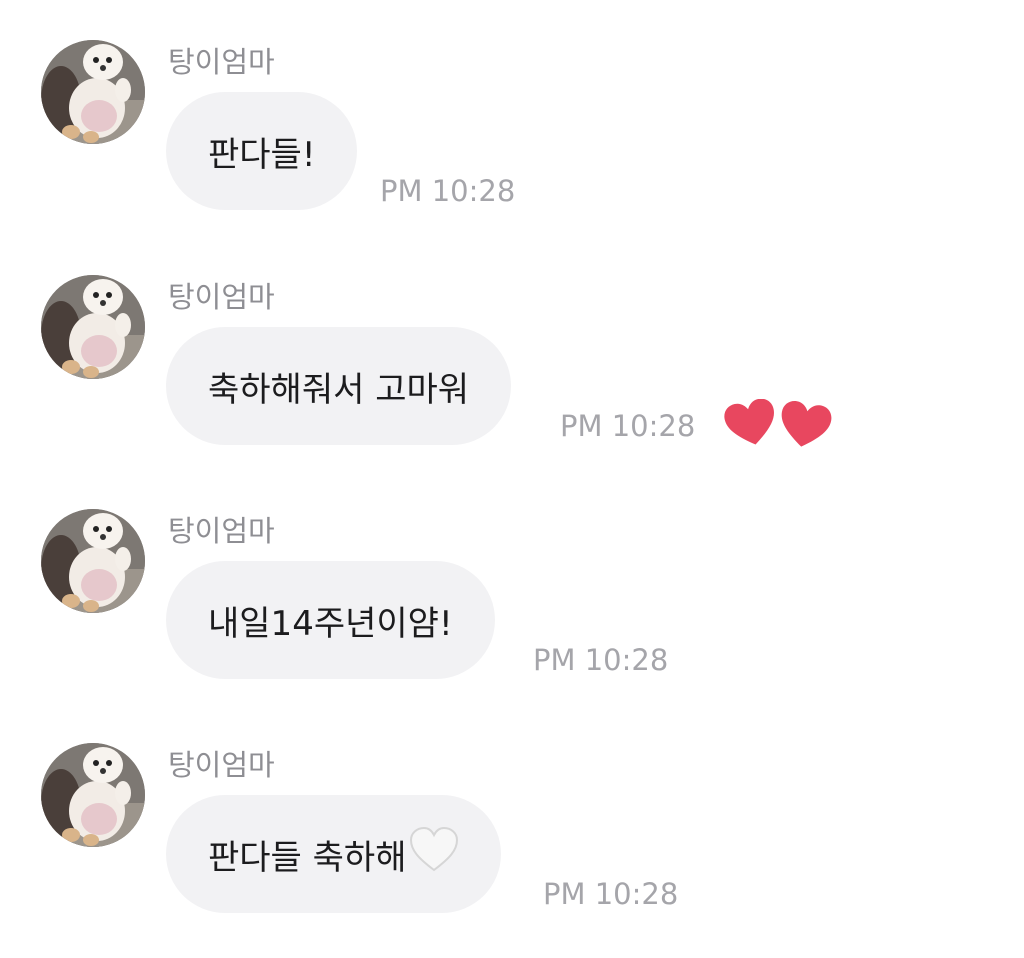  I want to click on white-heart-icon, so click(434, 854).